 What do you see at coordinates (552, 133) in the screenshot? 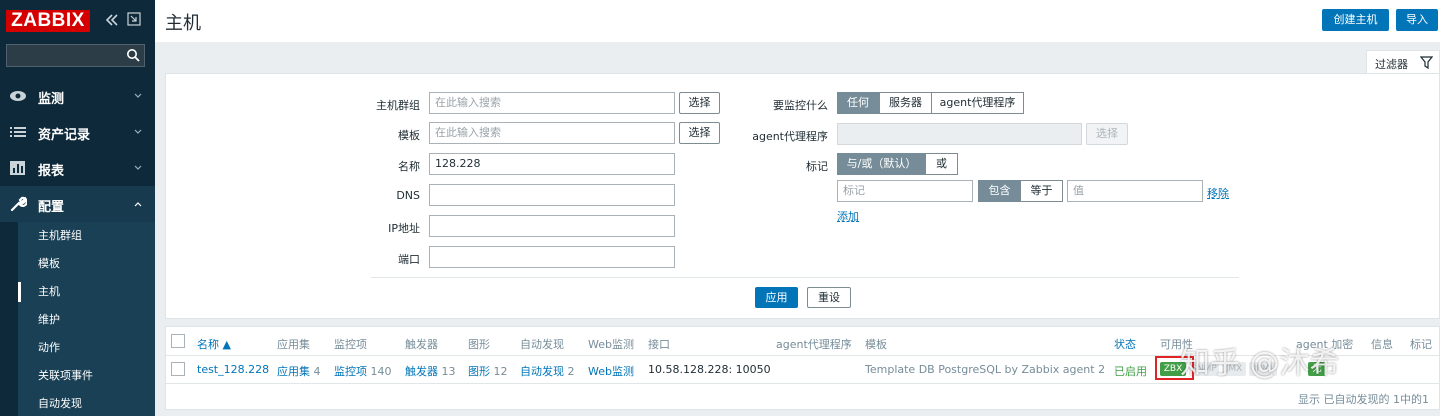
I see `templates-input: 在此输入搜索` at bounding box center [552, 133].